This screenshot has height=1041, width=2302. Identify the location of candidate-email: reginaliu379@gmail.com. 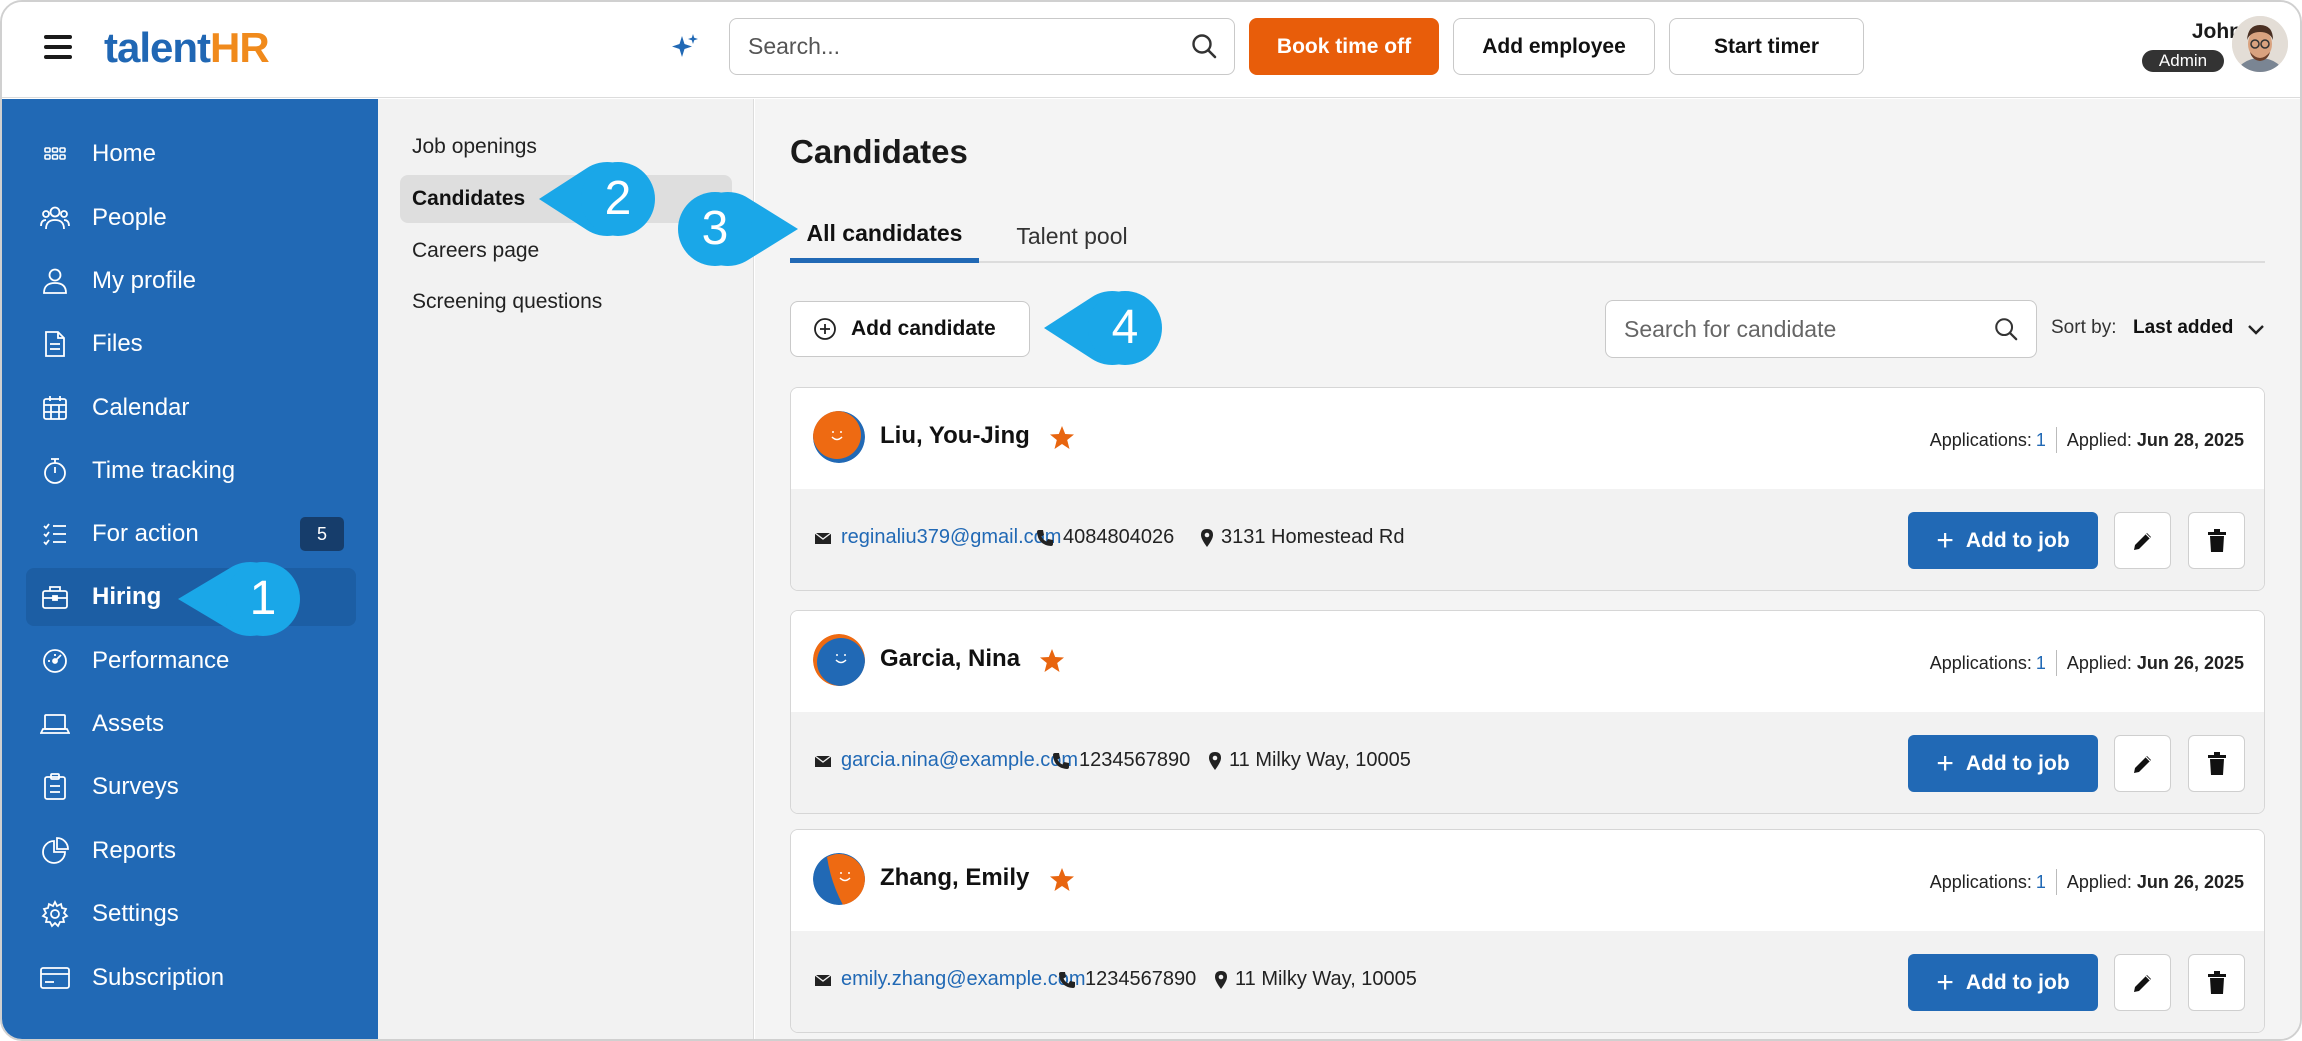
(951, 537).